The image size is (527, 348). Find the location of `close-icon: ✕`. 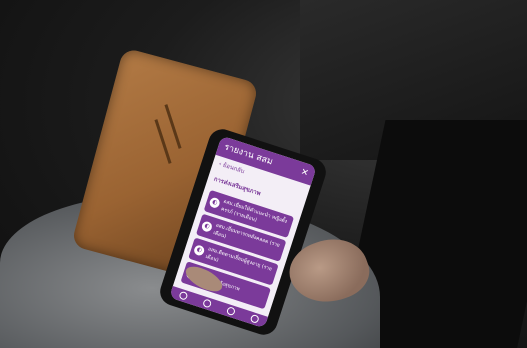

close-icon: ✕ is located at coordinates (304, 173).